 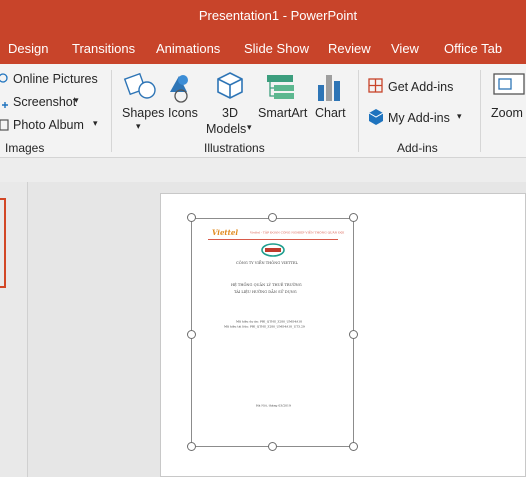 What do you see at coordinates (276, 48) in the screenshot?
I see `tab-slide-show: Slide Show` at bounding box center [276, 48].